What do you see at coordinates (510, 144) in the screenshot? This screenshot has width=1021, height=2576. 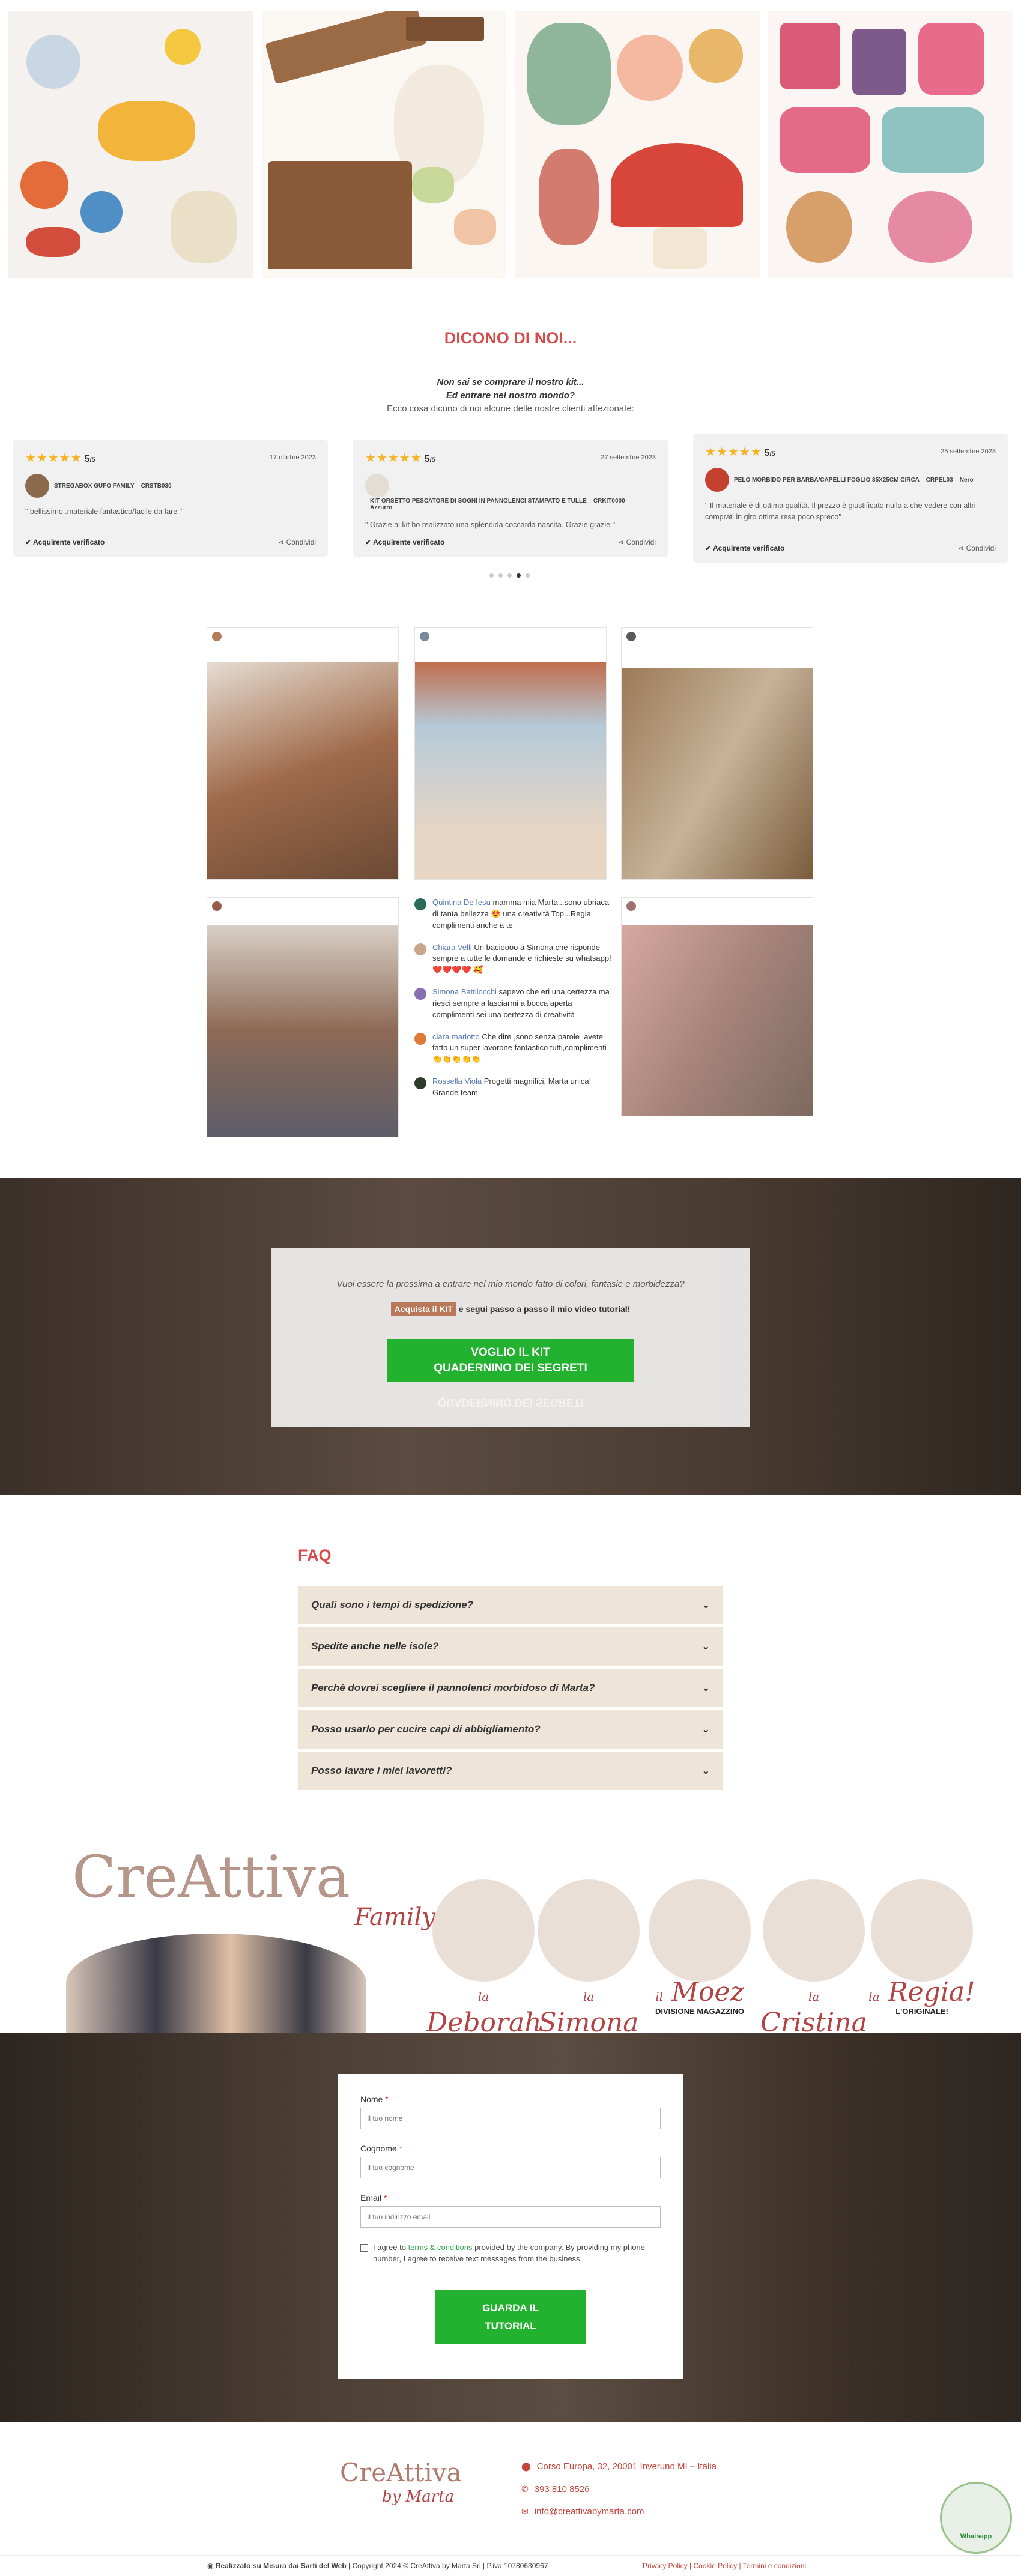 I see `product-gallery` at bounding box center [510, 144].